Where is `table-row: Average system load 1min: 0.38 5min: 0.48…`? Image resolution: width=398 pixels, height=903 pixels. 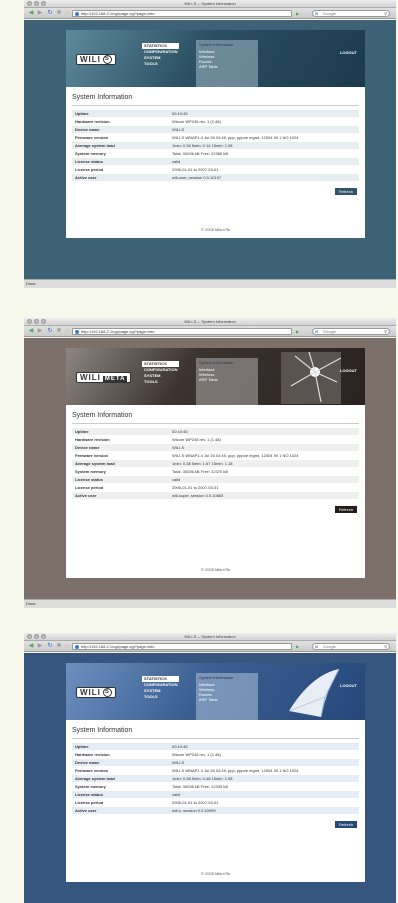 table-row: Average system load 1min: 0.38 5min: 0.48… is located at coordinates (215, 779).